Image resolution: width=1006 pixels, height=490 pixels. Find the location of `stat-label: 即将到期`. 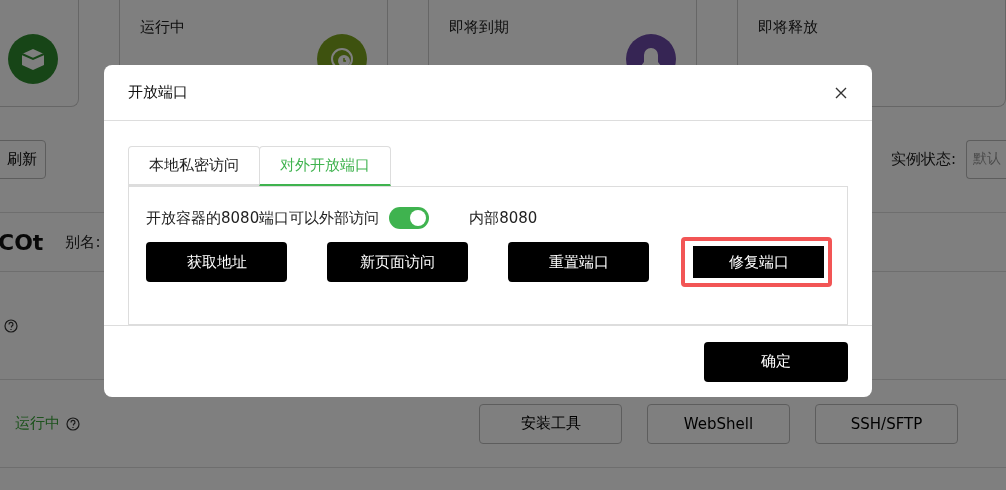

stat-label: 即将到期 is located at coordinates (479, 27).